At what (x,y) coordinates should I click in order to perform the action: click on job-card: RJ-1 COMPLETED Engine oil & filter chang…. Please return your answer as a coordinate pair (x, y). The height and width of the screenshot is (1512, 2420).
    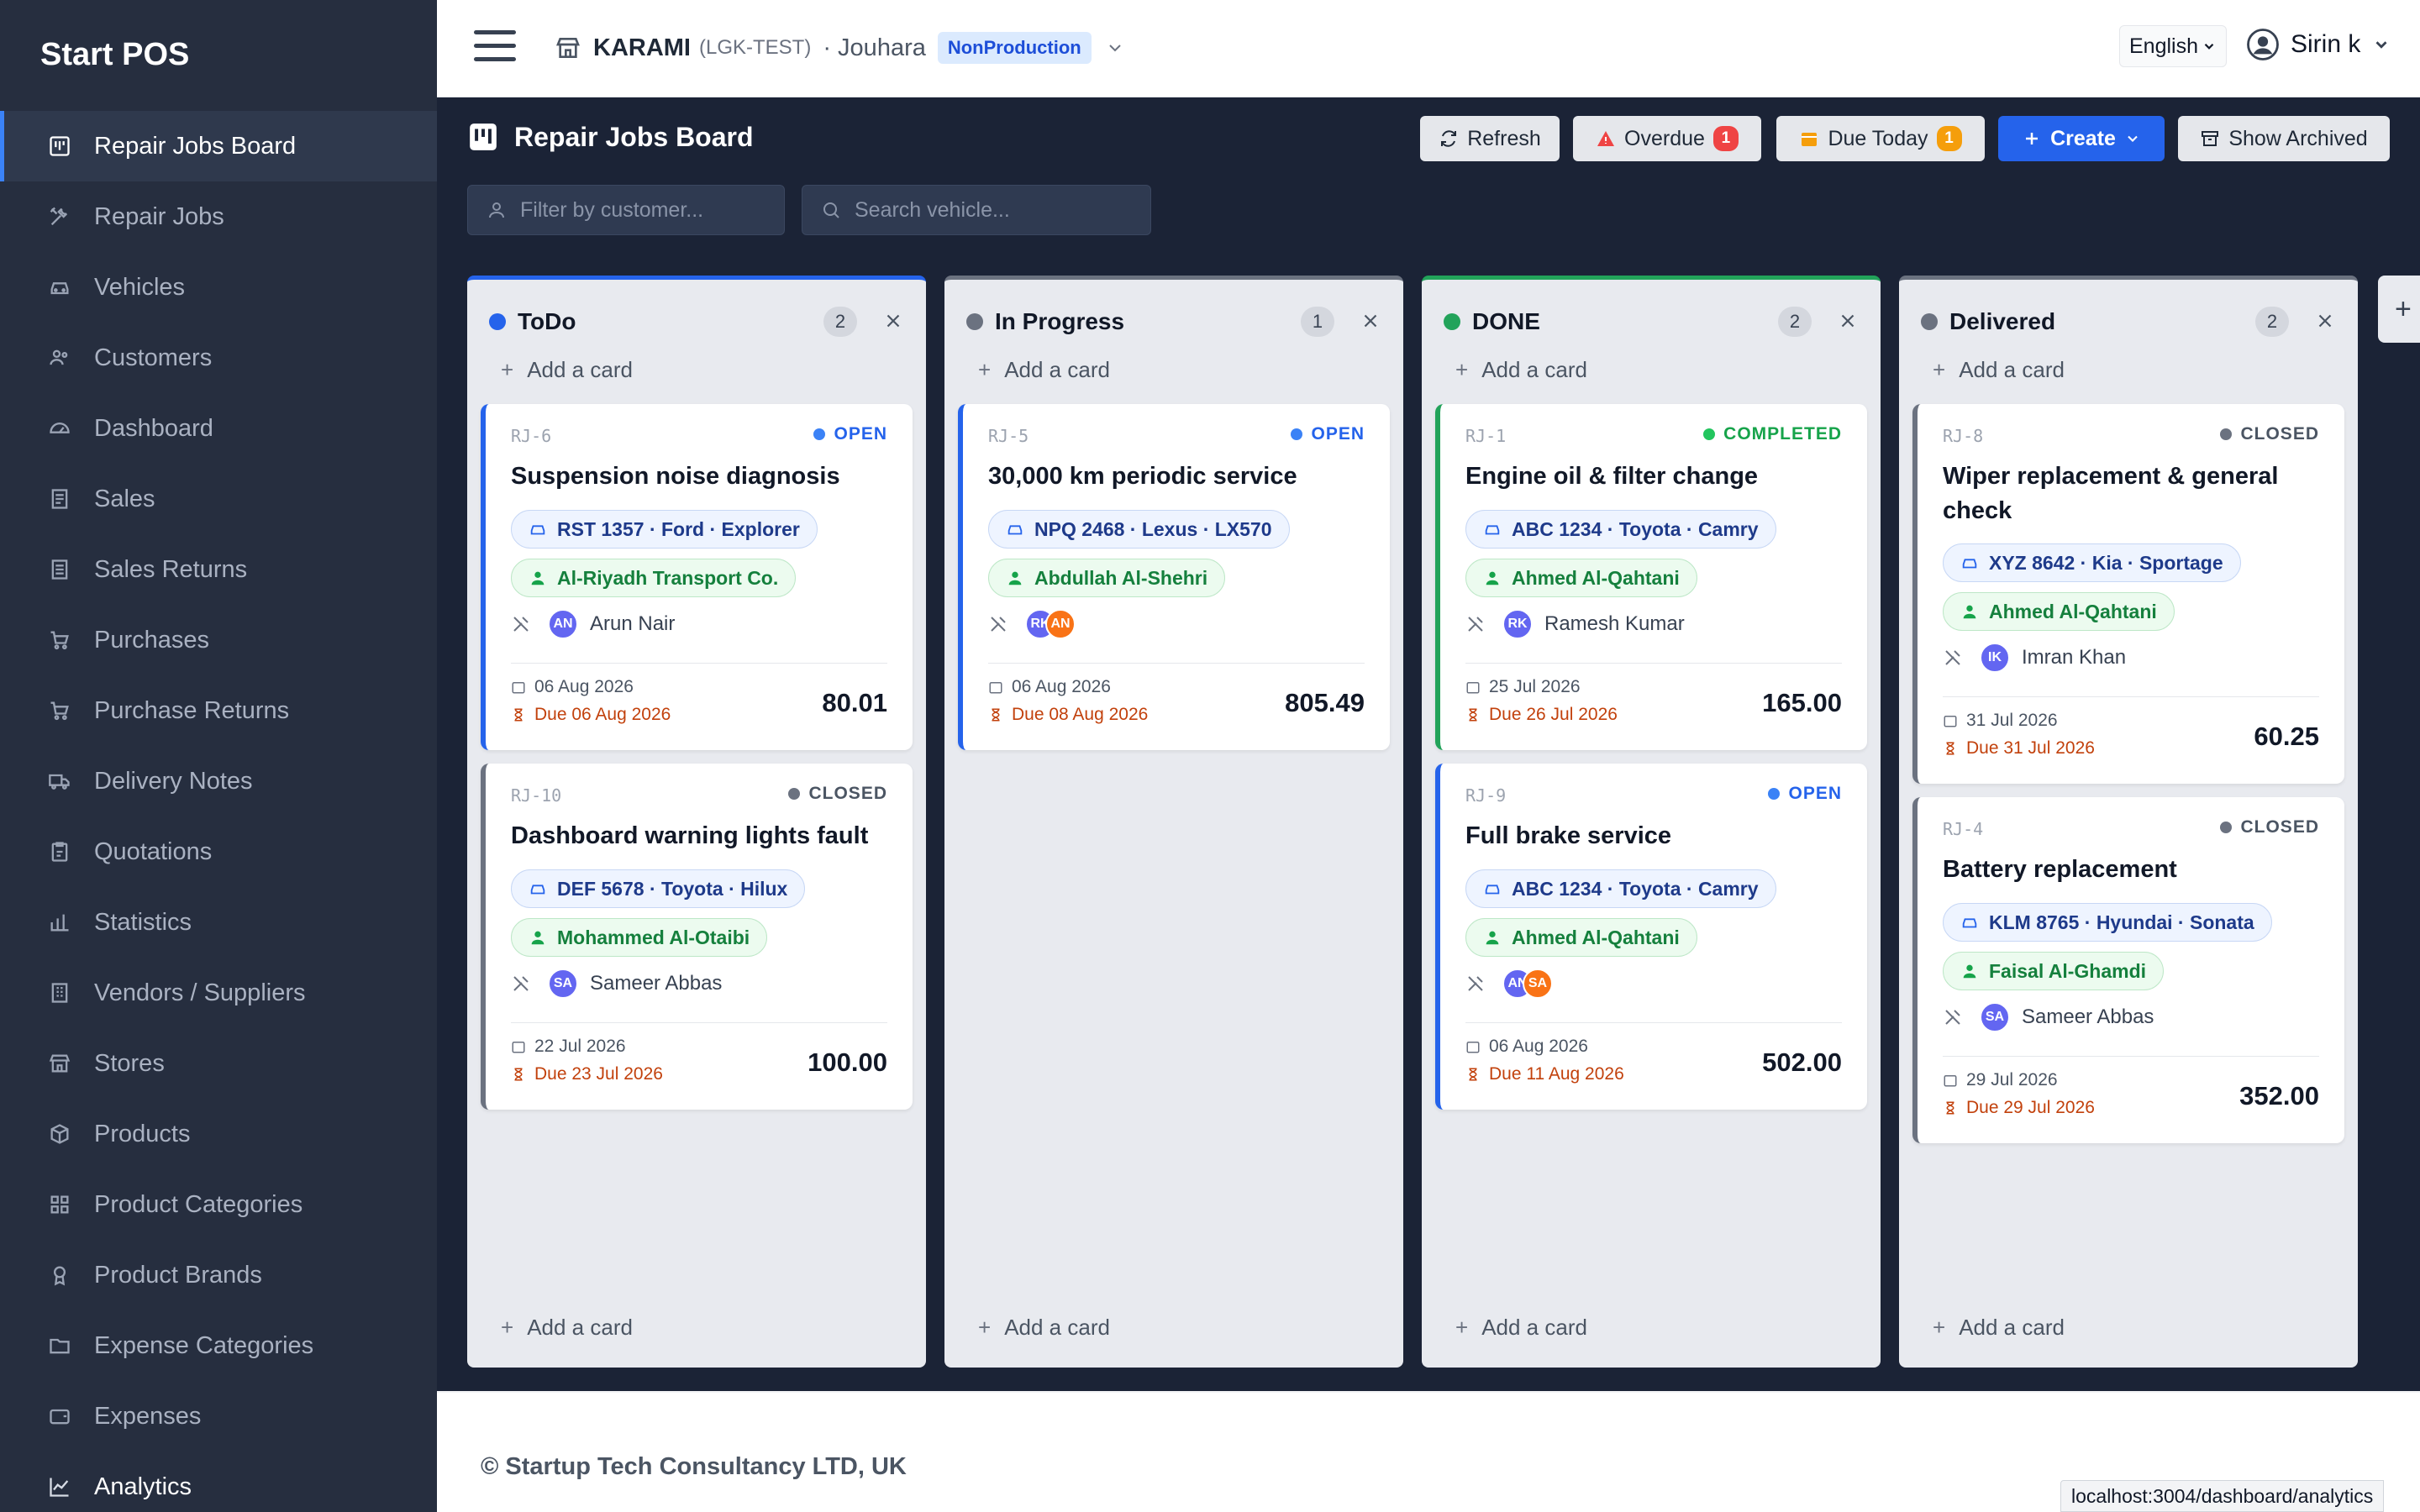
    Looking at the image, I should click on (1651, 577).